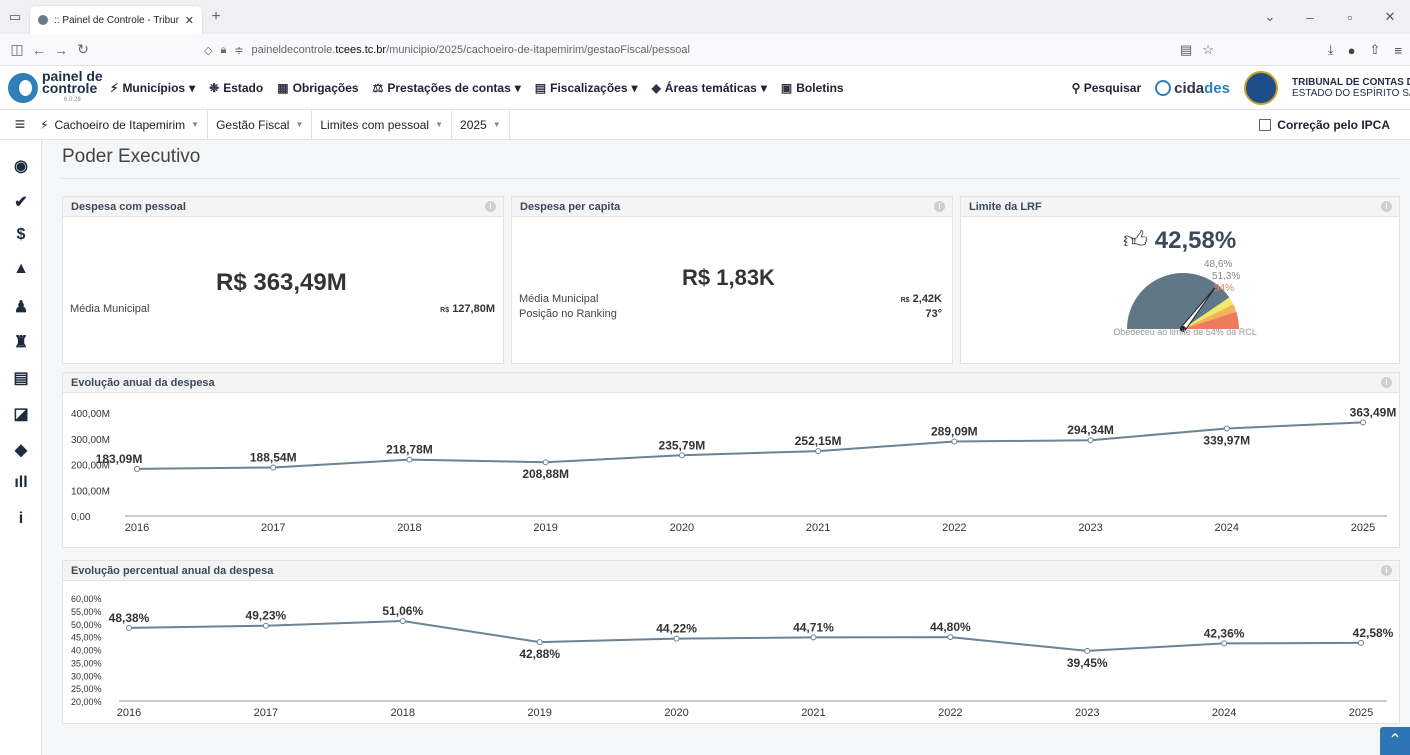 The height and width of the screenshot is (755, 1410). Describe the element at coordinates (17, 49) in the screenshot. I see `sidebar-toggle-icon: ◫` at that location.